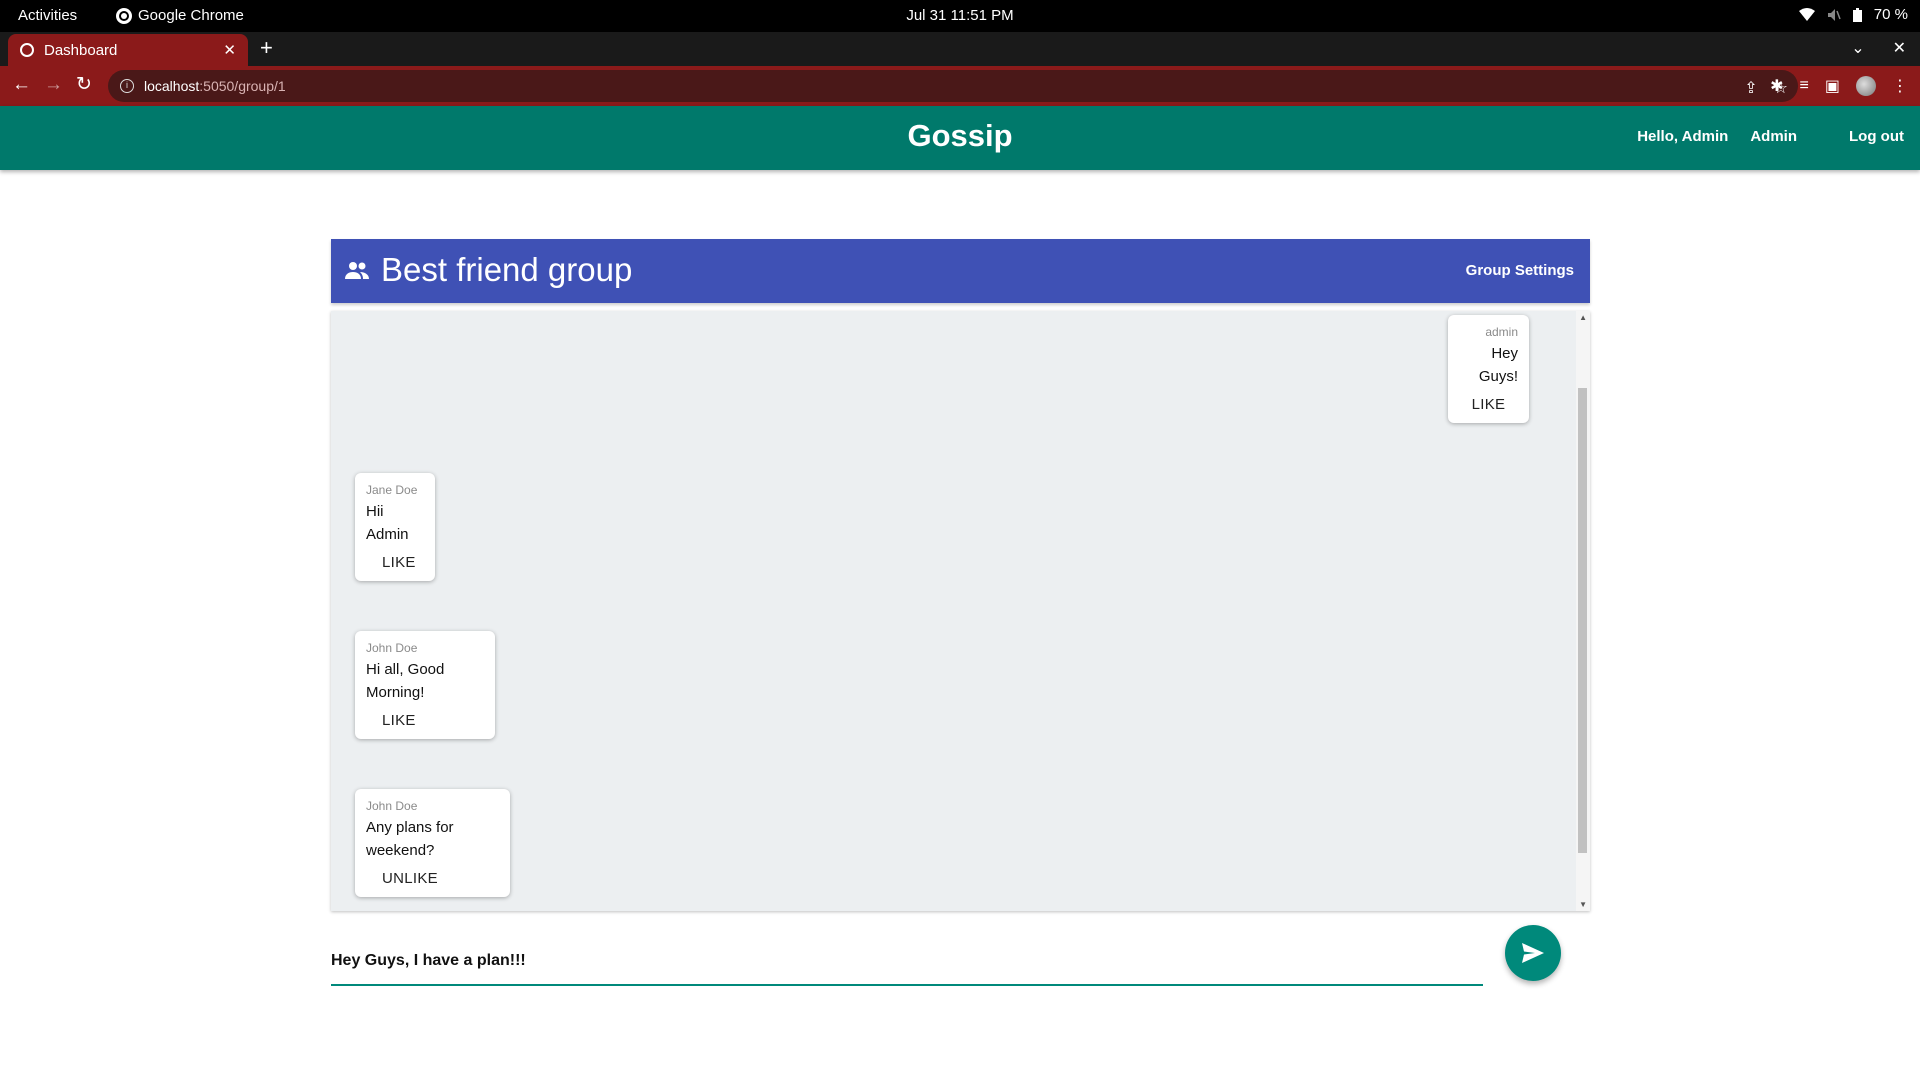  Describe the element at coordinates (1890, 14) in the screenshot. I see `battery-level: 70 %` at that location.